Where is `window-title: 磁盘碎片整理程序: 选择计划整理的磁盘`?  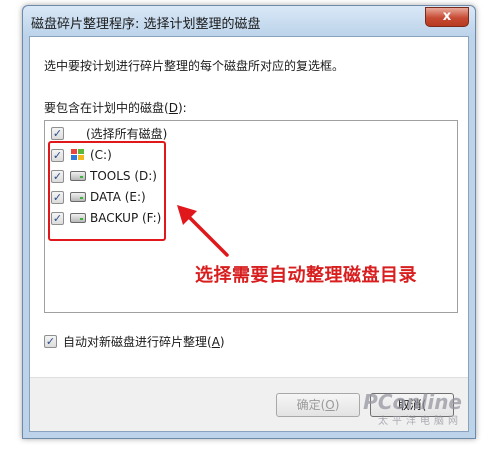
window-title: 磁盘碎片整理程序: 选择计划整理的磁盘 is located at coordinates (146, 24).